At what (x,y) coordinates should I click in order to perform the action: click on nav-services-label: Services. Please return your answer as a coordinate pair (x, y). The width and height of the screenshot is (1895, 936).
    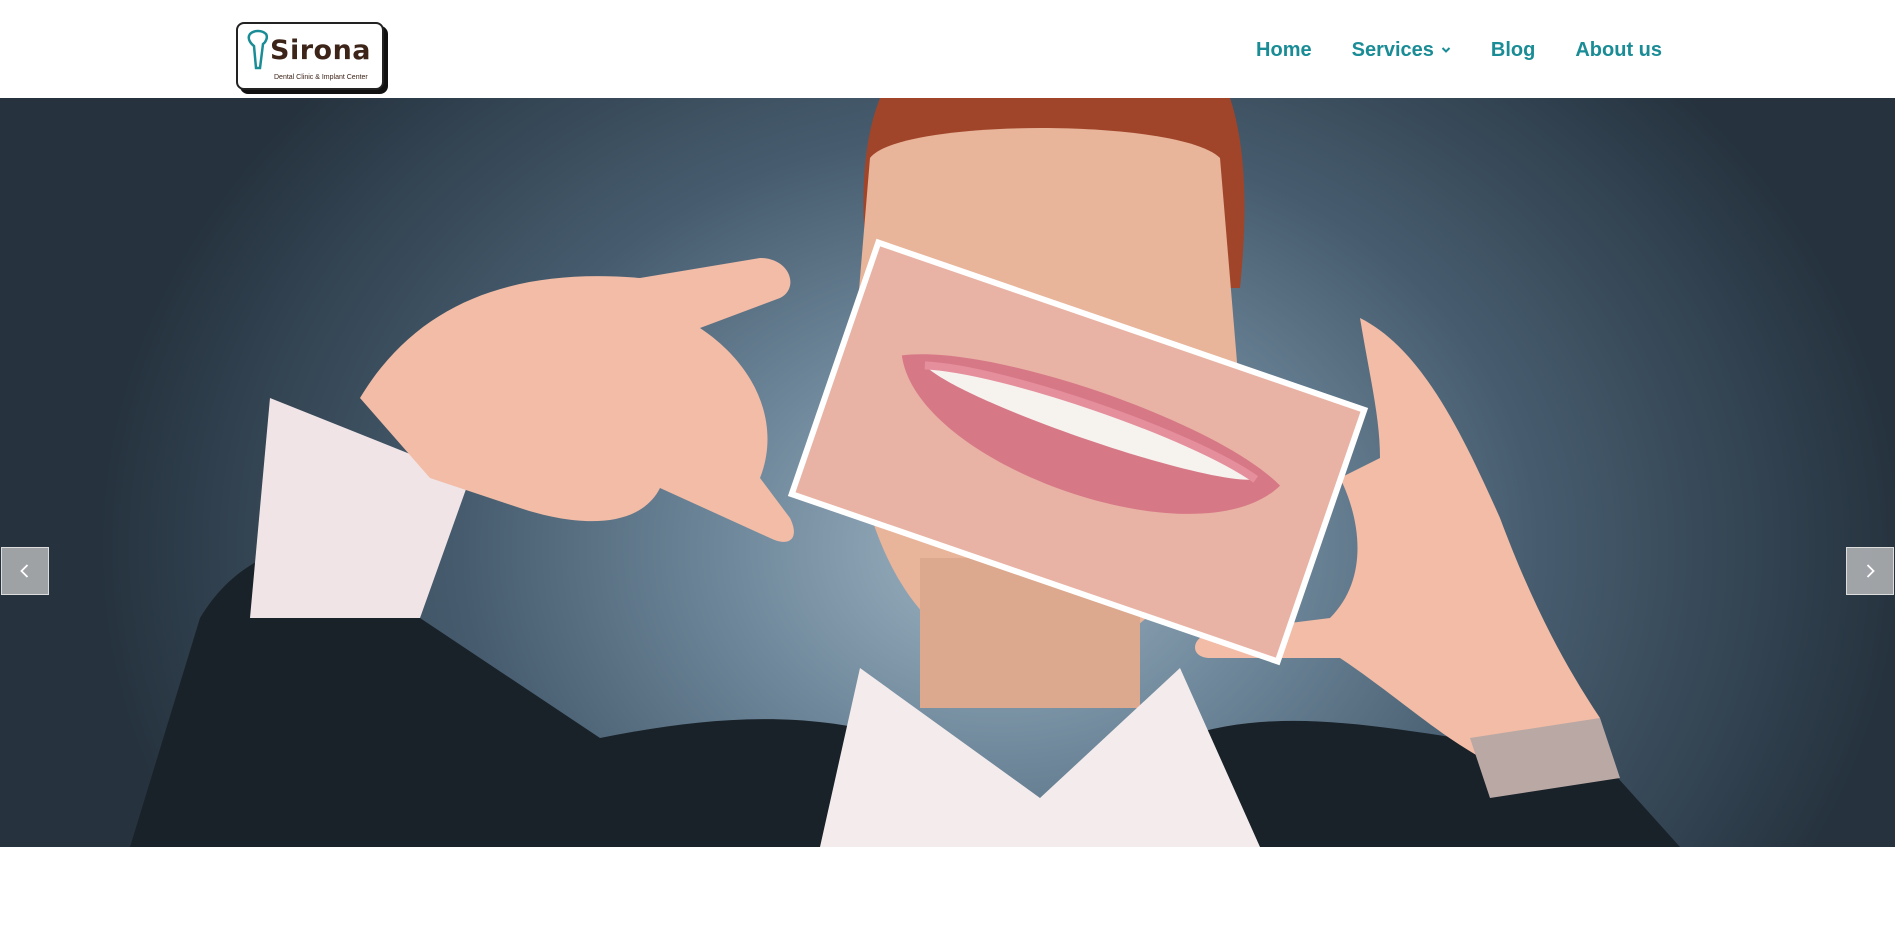
    Looking at the image, I should click on (1392, 50).